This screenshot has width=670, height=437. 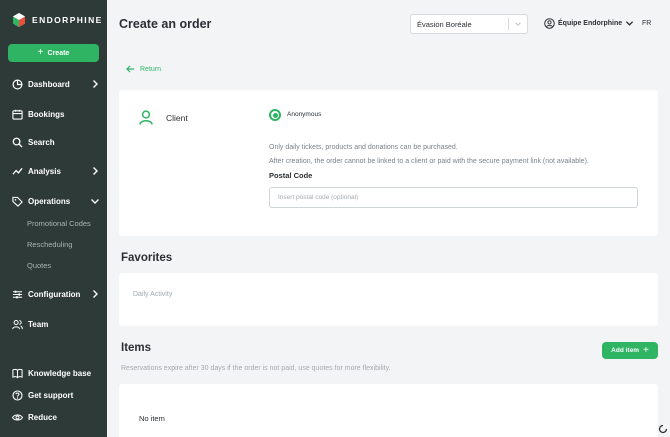 What do you see at coordinates (663, 429) in the screenshot?
I see `loading-spinner-icon` at bounding box center [663, 429].